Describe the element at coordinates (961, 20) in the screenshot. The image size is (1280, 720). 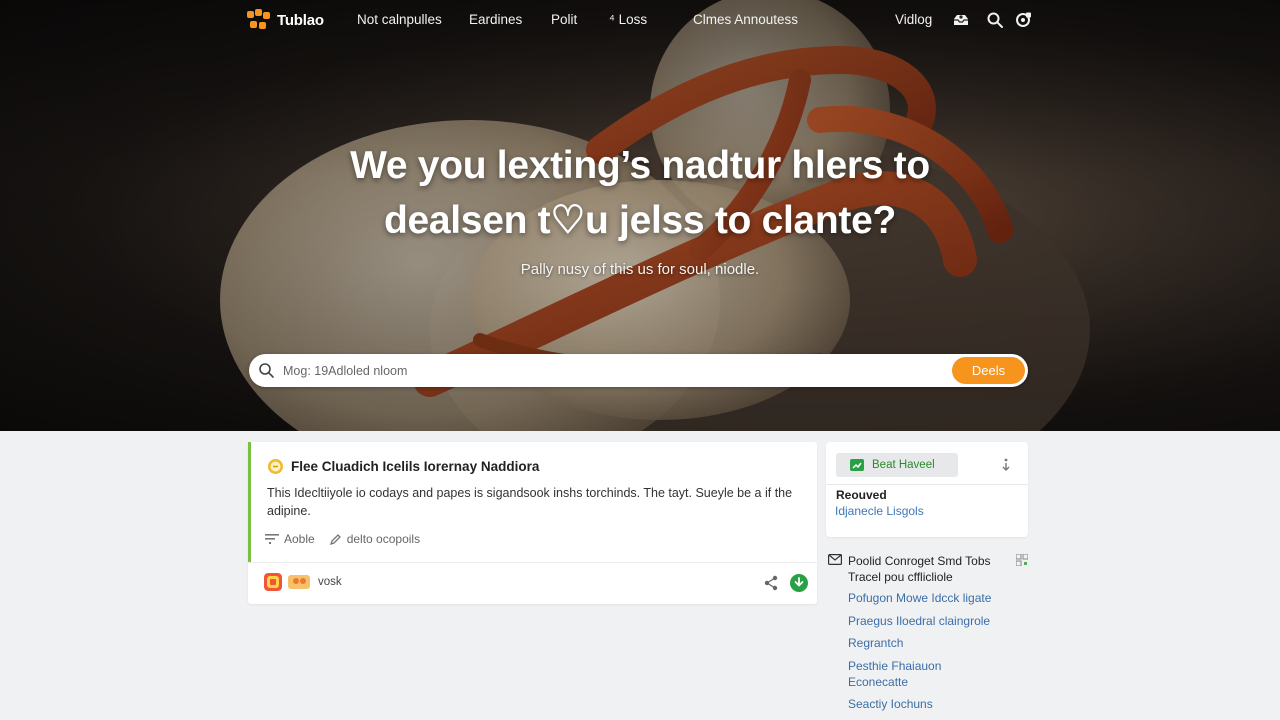
I see `inbox-icon` at that location.